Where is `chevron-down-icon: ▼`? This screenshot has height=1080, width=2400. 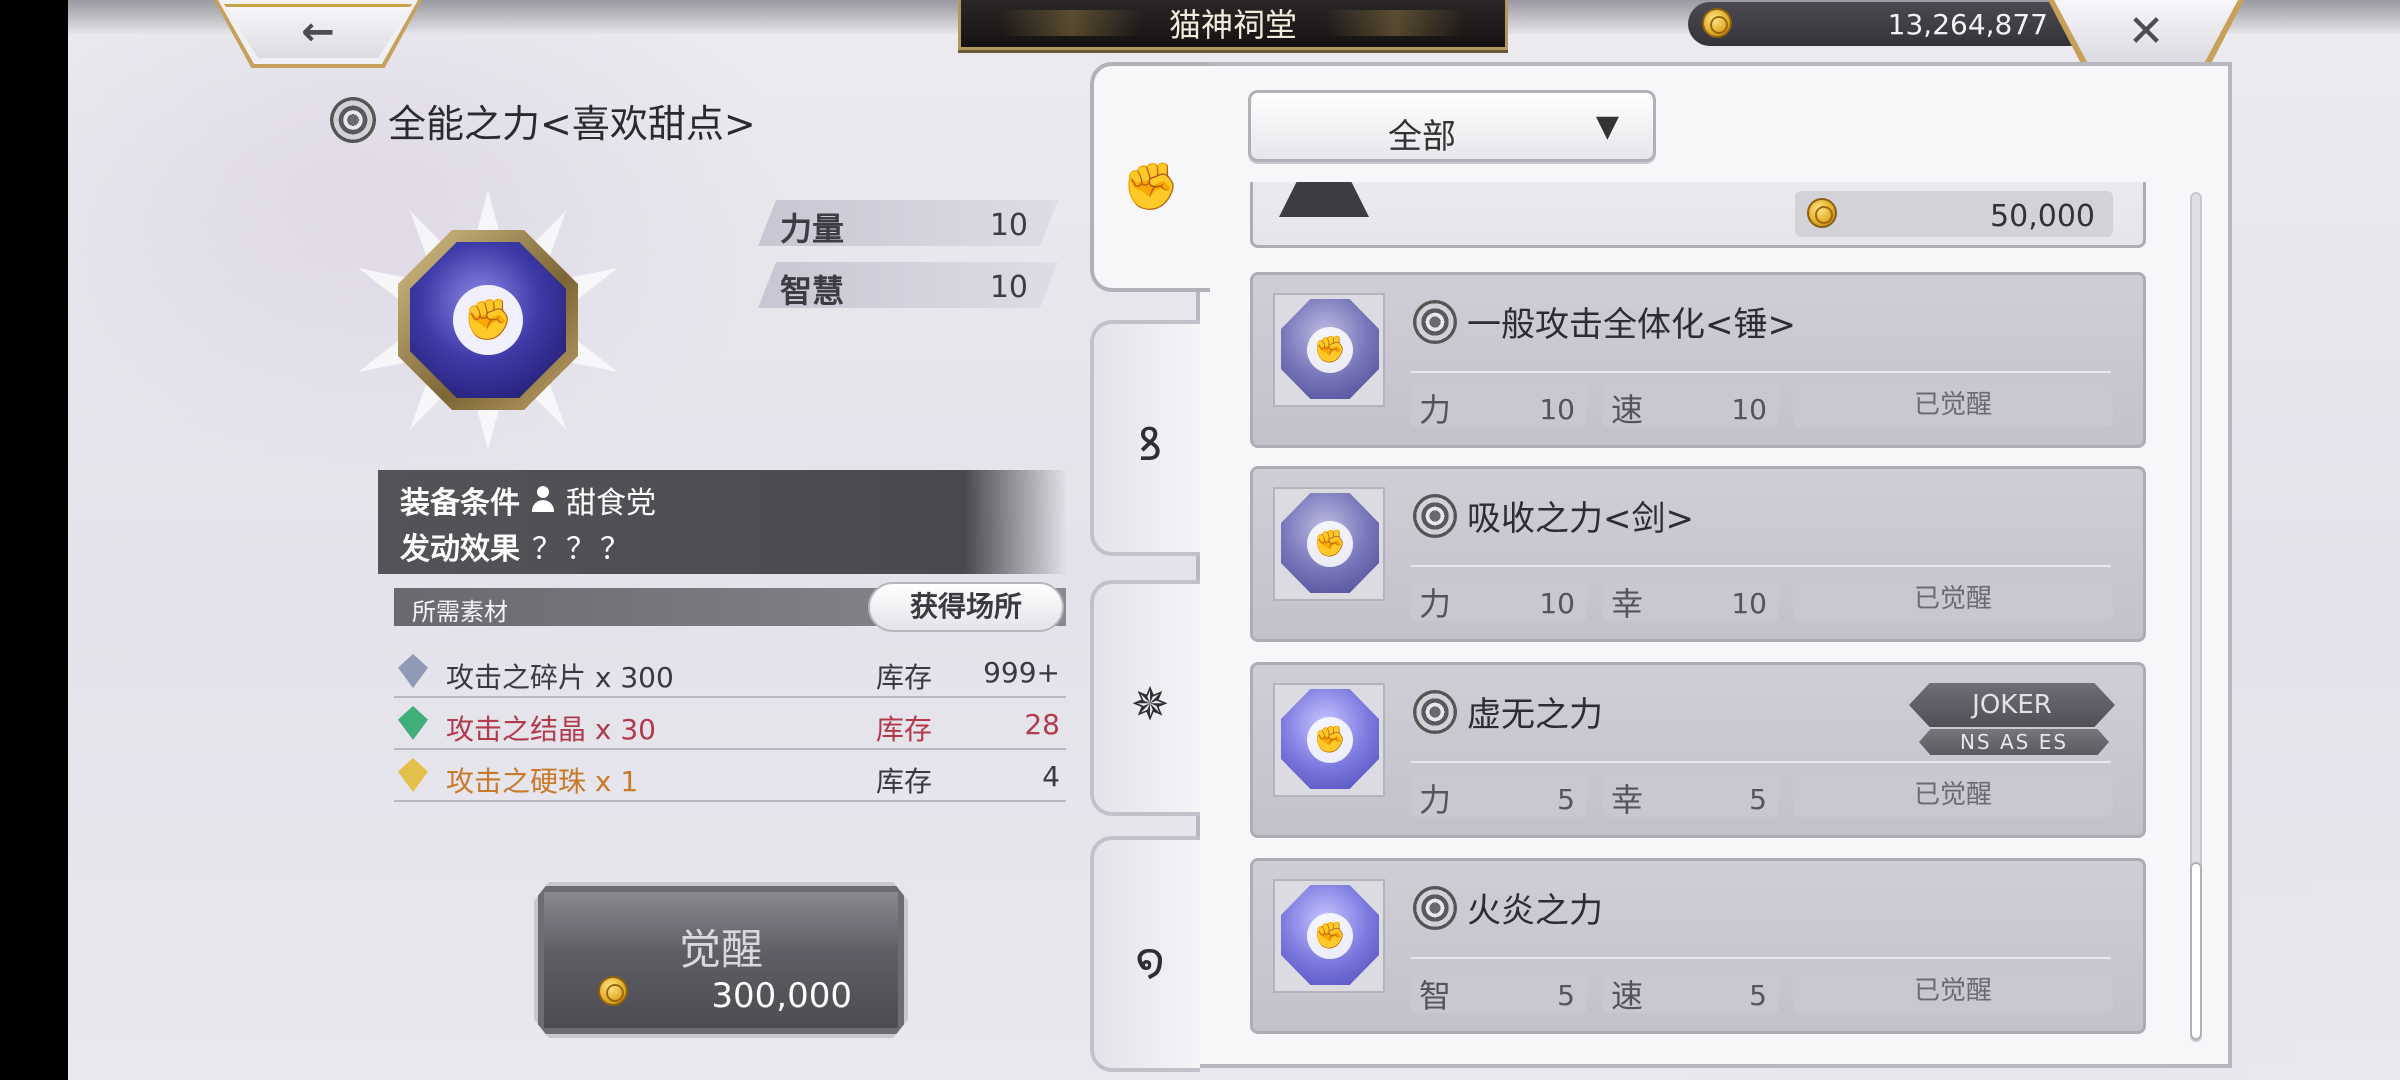 chevron-down-icon: ▼ is located at coordinates (1607, 126).